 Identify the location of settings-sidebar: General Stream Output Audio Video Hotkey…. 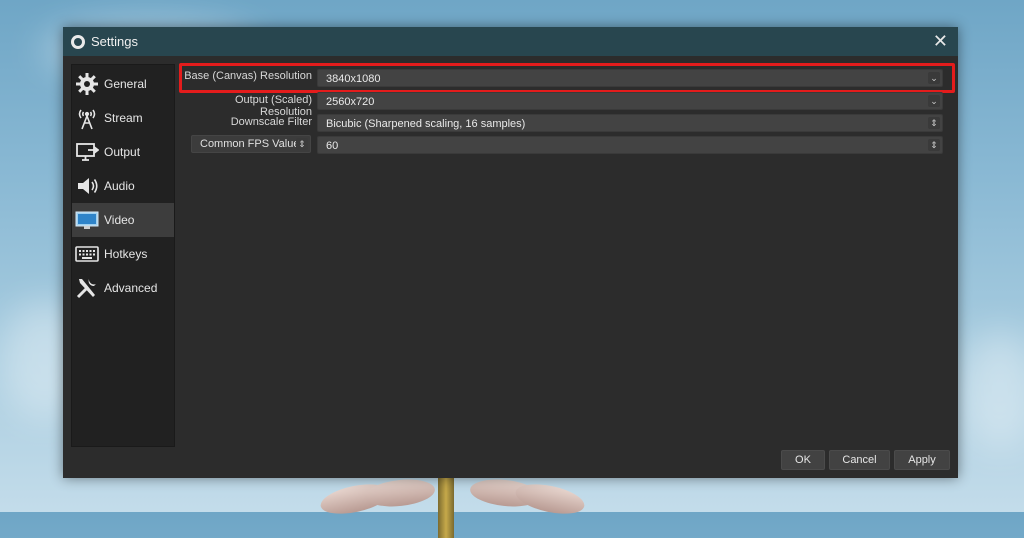
(123, 255).